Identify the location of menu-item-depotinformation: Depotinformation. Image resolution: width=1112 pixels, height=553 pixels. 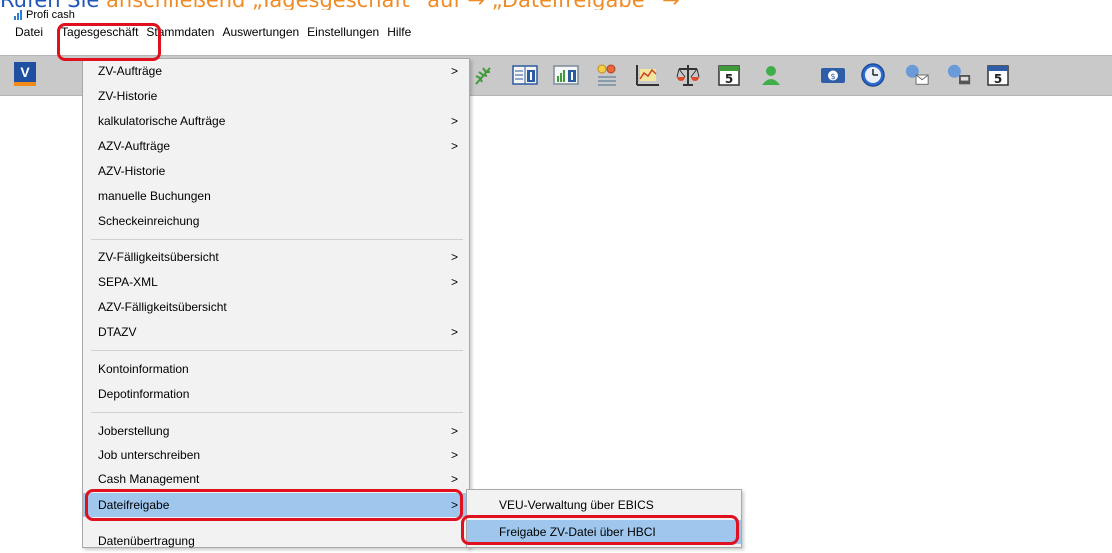
(276, 394).